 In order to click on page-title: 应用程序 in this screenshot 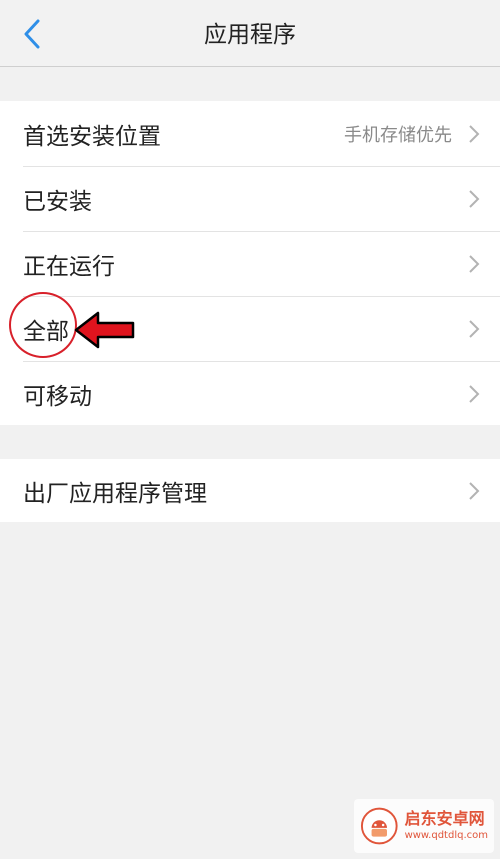, I will do `click(250, 35)`.